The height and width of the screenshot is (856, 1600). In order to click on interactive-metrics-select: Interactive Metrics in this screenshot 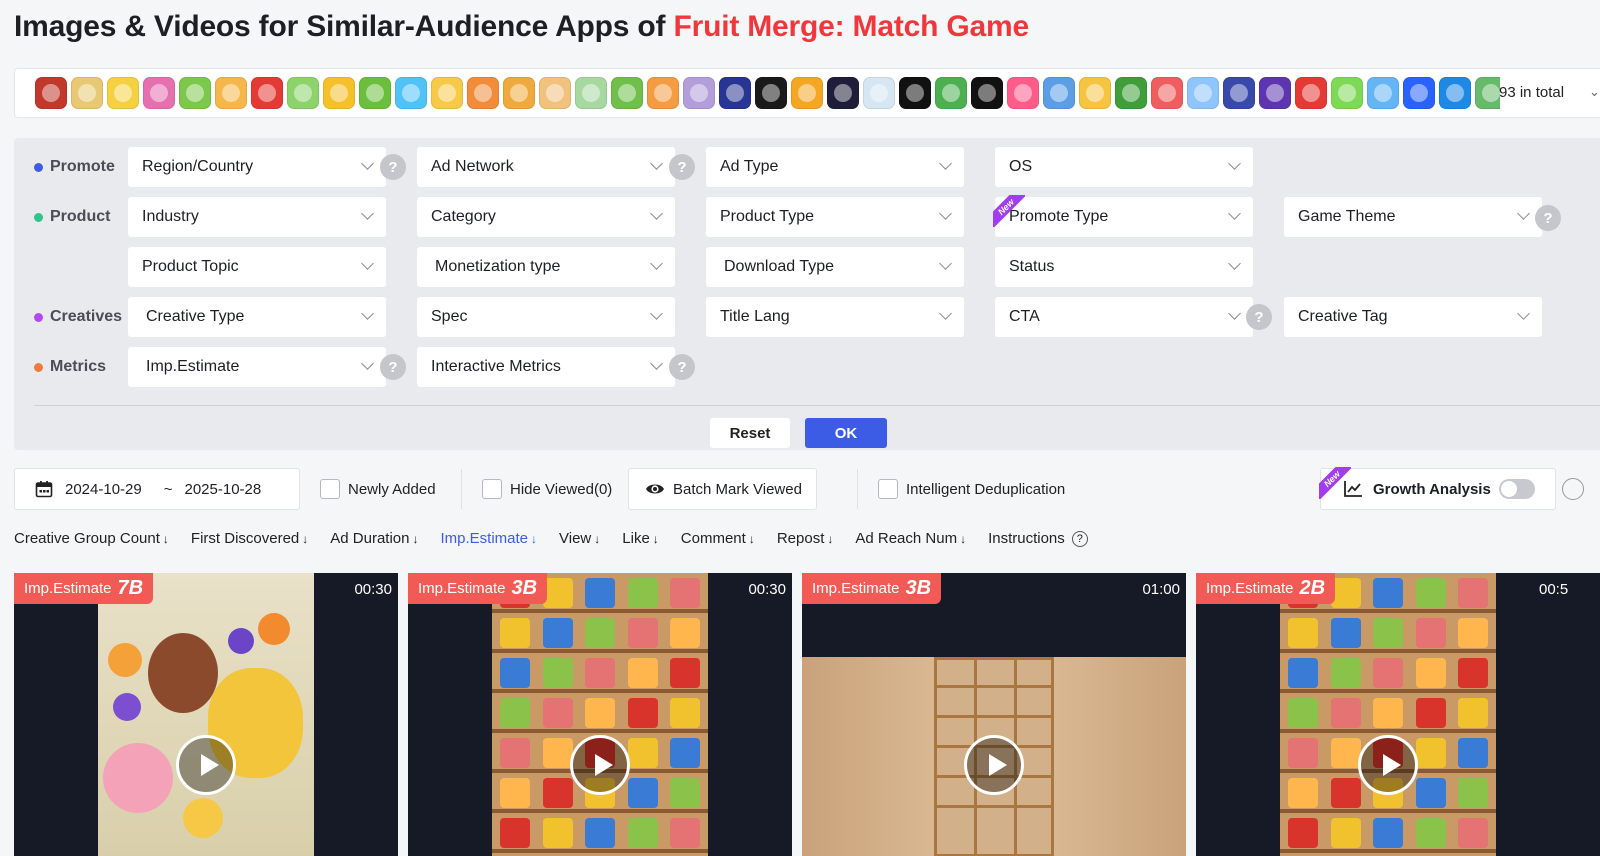, I will do `click(546, 367)`.